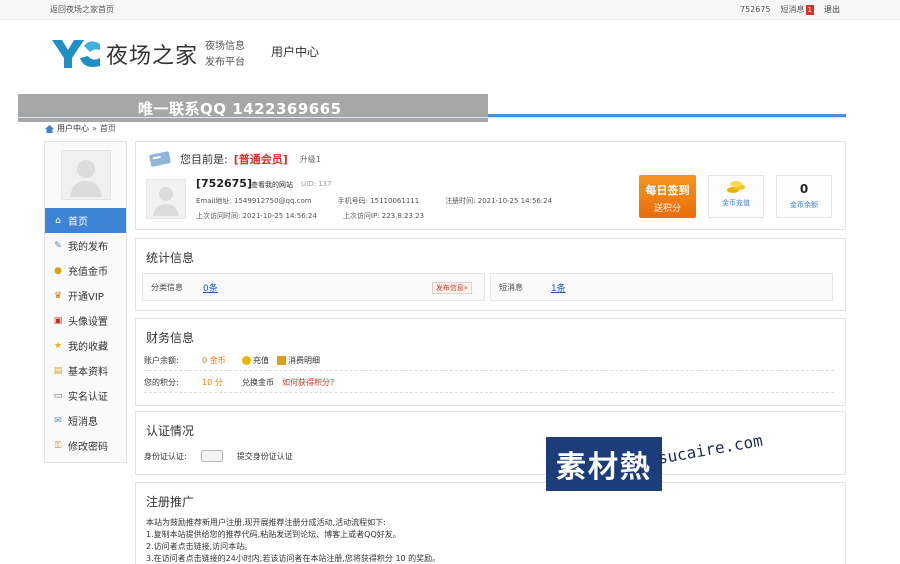 Image resolution: width=900 pixels, height=564 pixels. I want to click on id-card-icon, so click(211, 456).